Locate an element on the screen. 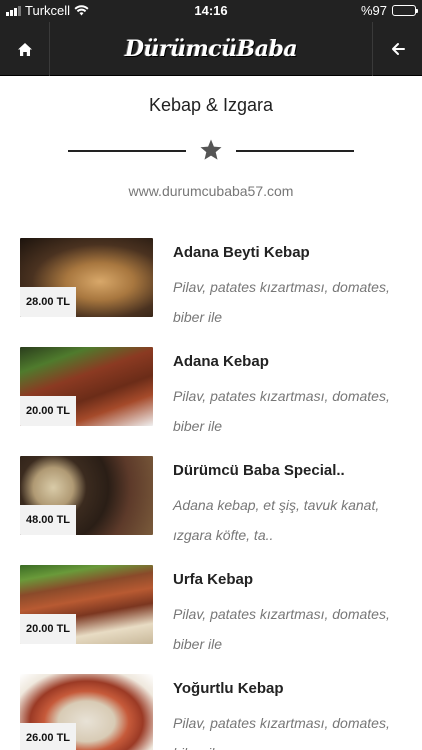 The height and width of the screenshot is (750, 422). status-bar: Turkcell 14:16 %97 is located at coordinates (211, 11).